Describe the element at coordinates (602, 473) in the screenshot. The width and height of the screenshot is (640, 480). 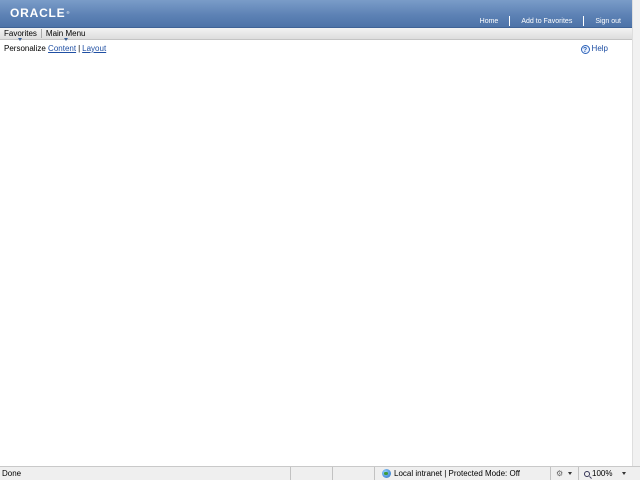
I see `zoom-level: 100%` at that location.